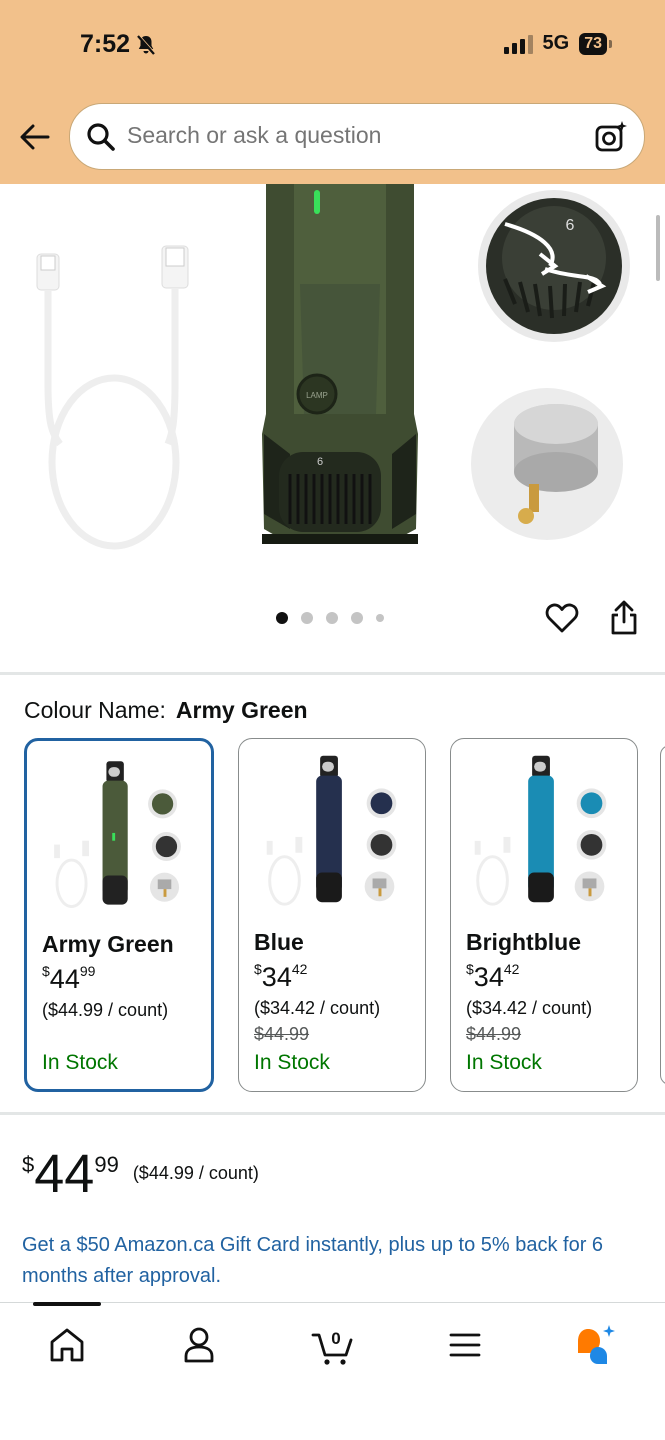 The width and height of the screenshot is (665, 1440). What do you see at coordinates (195, 1173) in the screenshot?
I see `main-unit-price: ($44.99 / count)` at bounding box center [195, 1173].